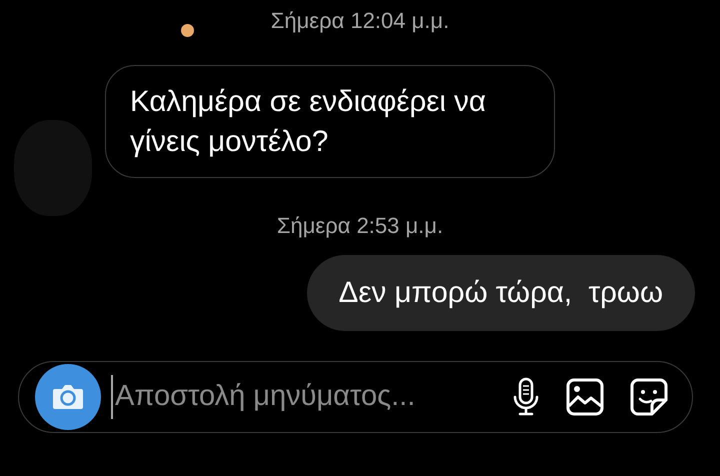 The height and width of the screenshot is (476, 720). Describe the element at coordinates (330, 121) in the screenshot. I see `message-bubble: Καλημέρα σε ενδιαφέρει να γίνεις μοντέλο?` at that location.